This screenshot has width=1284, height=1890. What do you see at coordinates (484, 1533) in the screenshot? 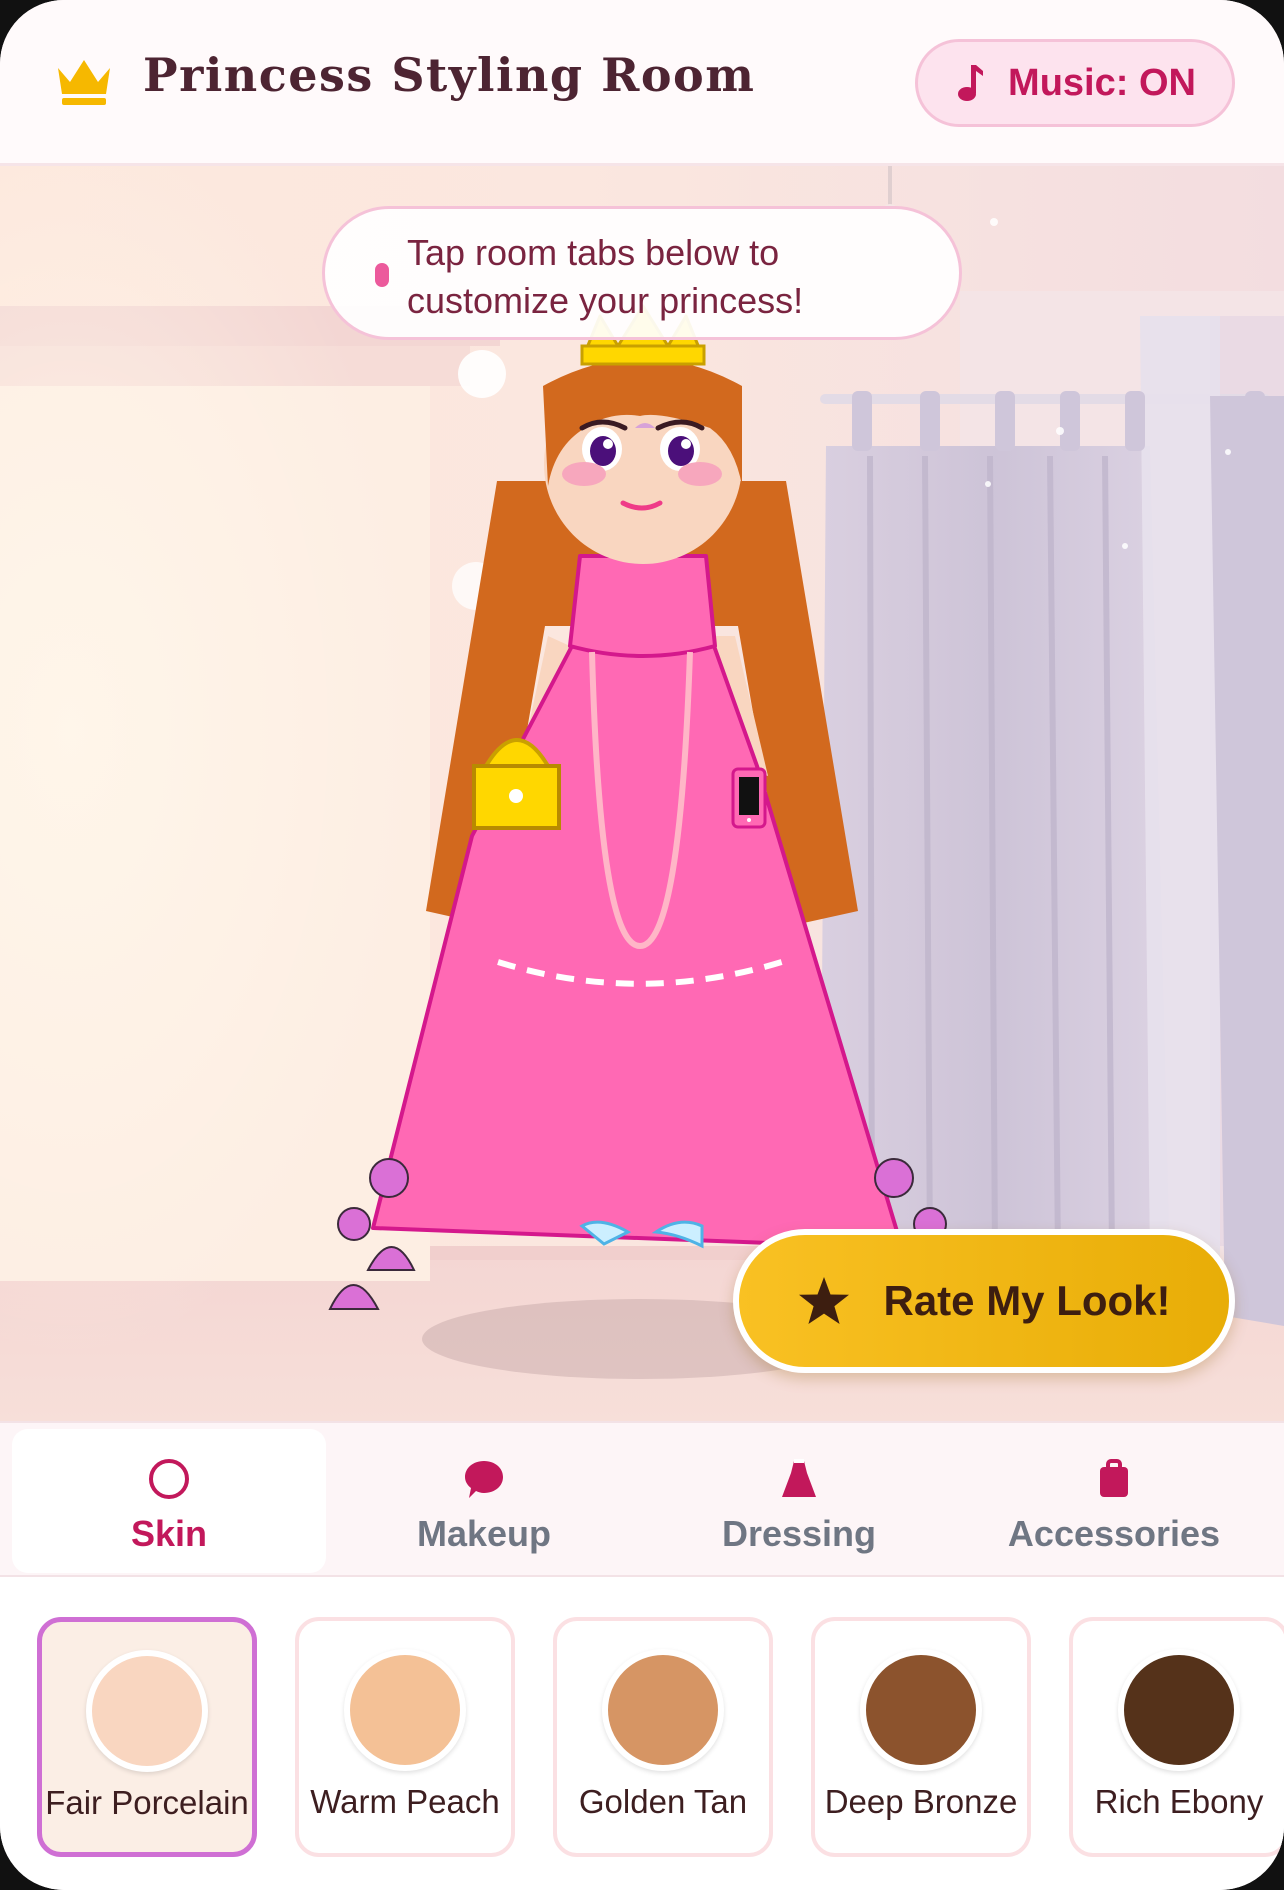
I see `tab-label: Makeup` at bounding box center [484, 1533].